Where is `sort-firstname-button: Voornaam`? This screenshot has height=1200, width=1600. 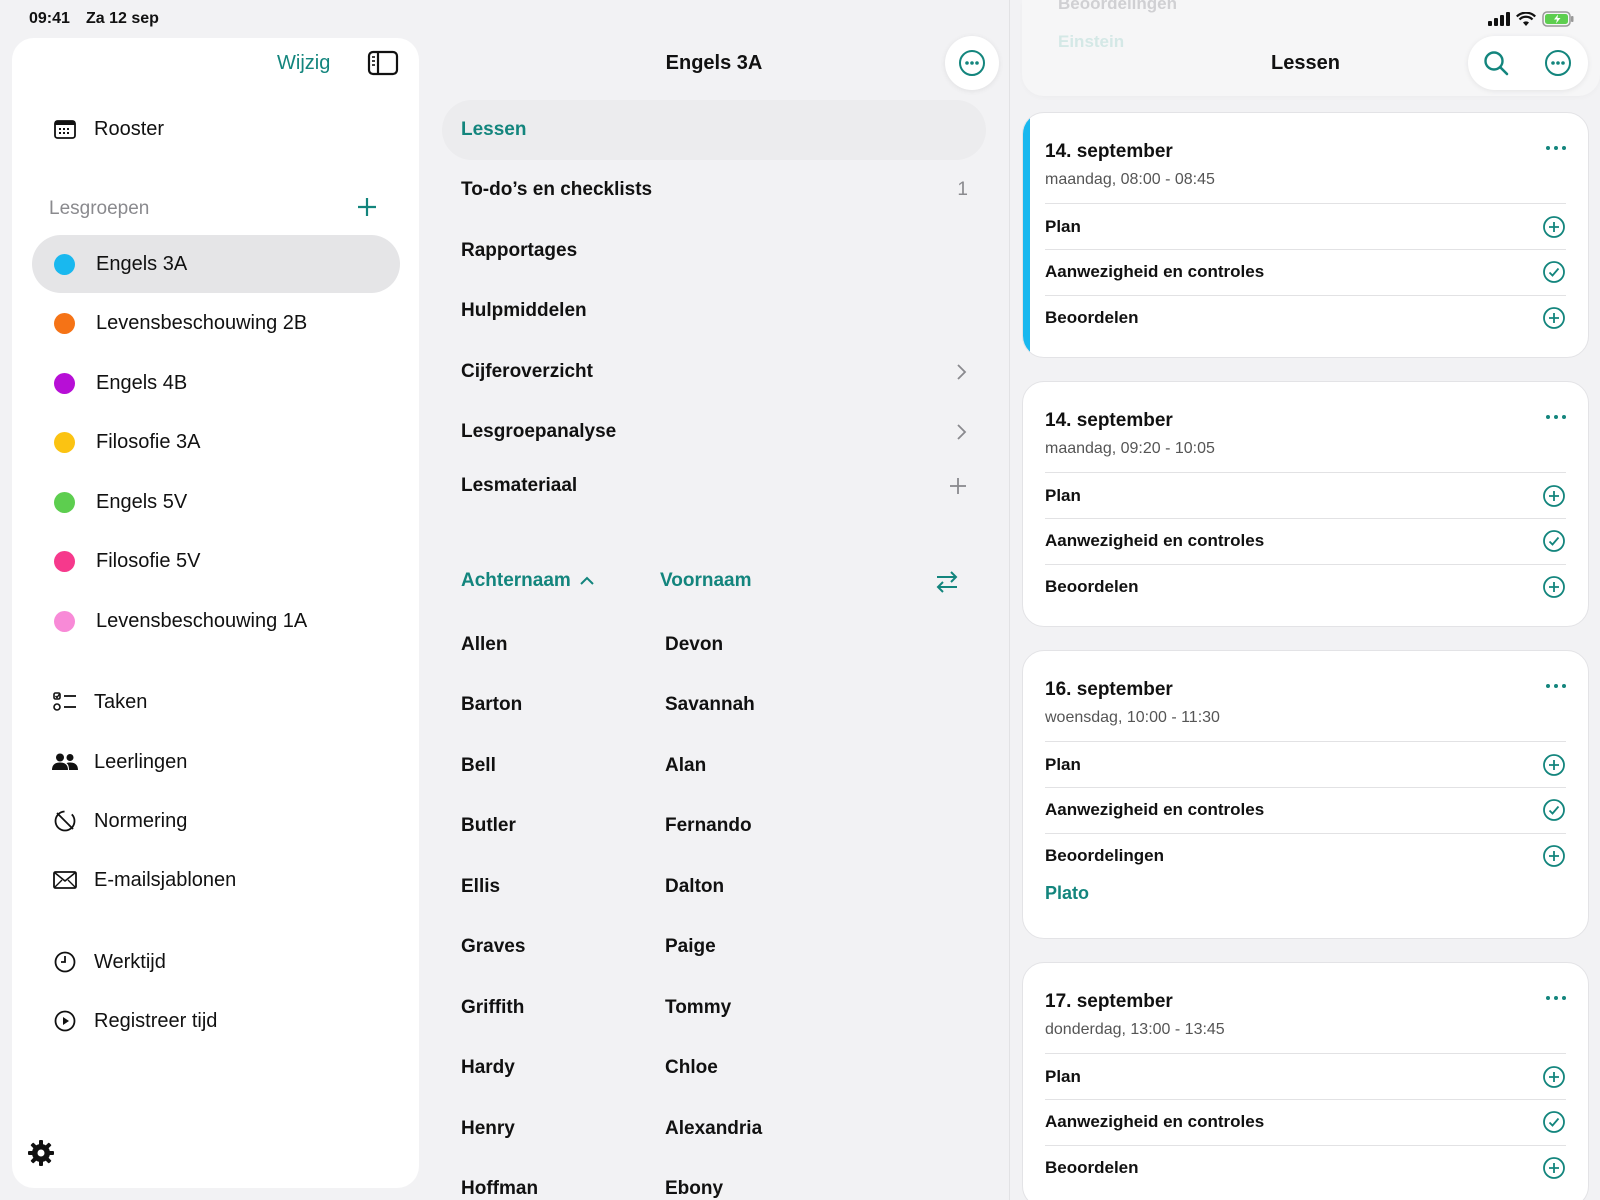
sort-firstname-button: Voornaam is located at coordinates (706, 581).